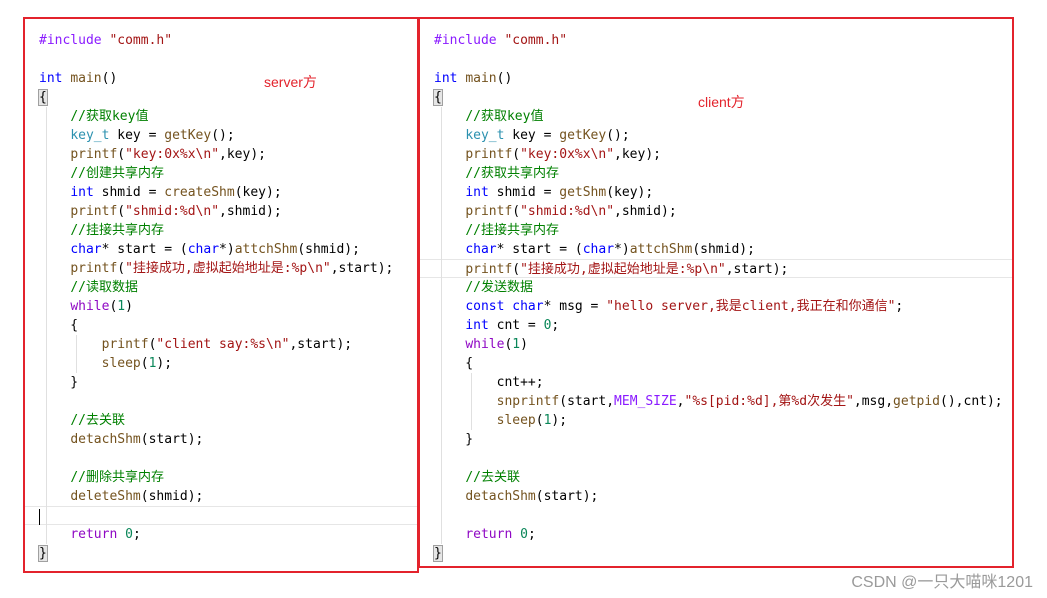 This screenshot has width=1047, height=598. Describe the element at coordinates (221, 515) in the screenshot. I see `code-line` at that location.